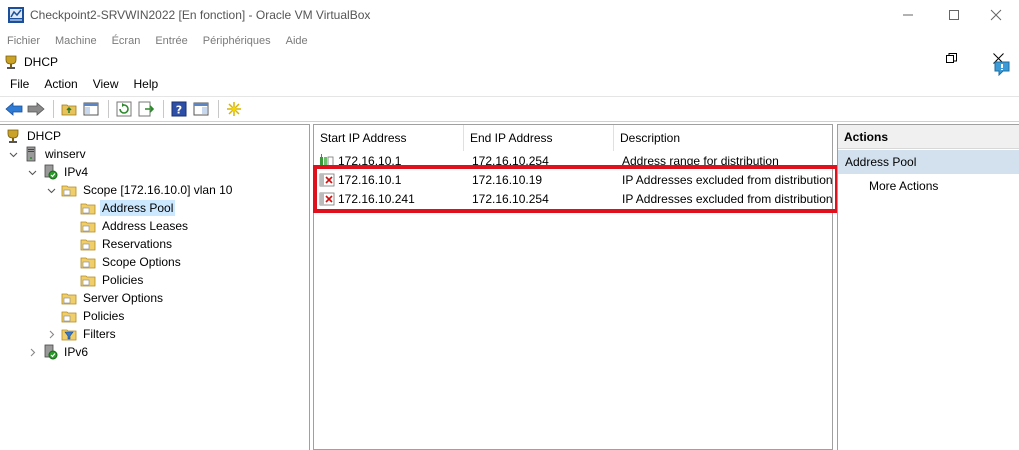  Describe the element at coordinates (19, 84) in the screenshot. I see `menu-file: File` at that location.